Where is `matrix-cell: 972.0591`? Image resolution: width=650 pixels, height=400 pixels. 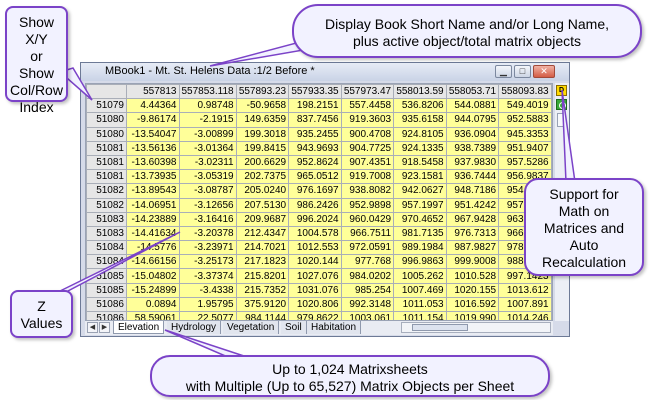
matrix-cell: 972.0591 is located at coordinates (367, 248).